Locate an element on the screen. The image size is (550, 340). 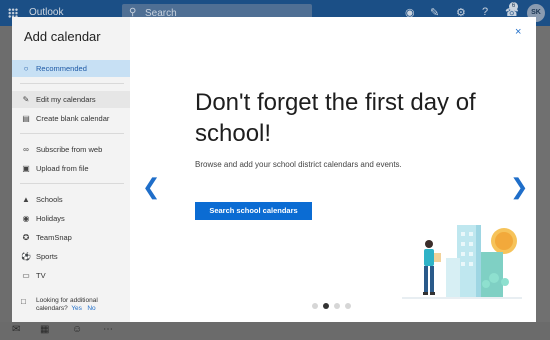
nav-label: Holidays is located at coordinates (50, 218).